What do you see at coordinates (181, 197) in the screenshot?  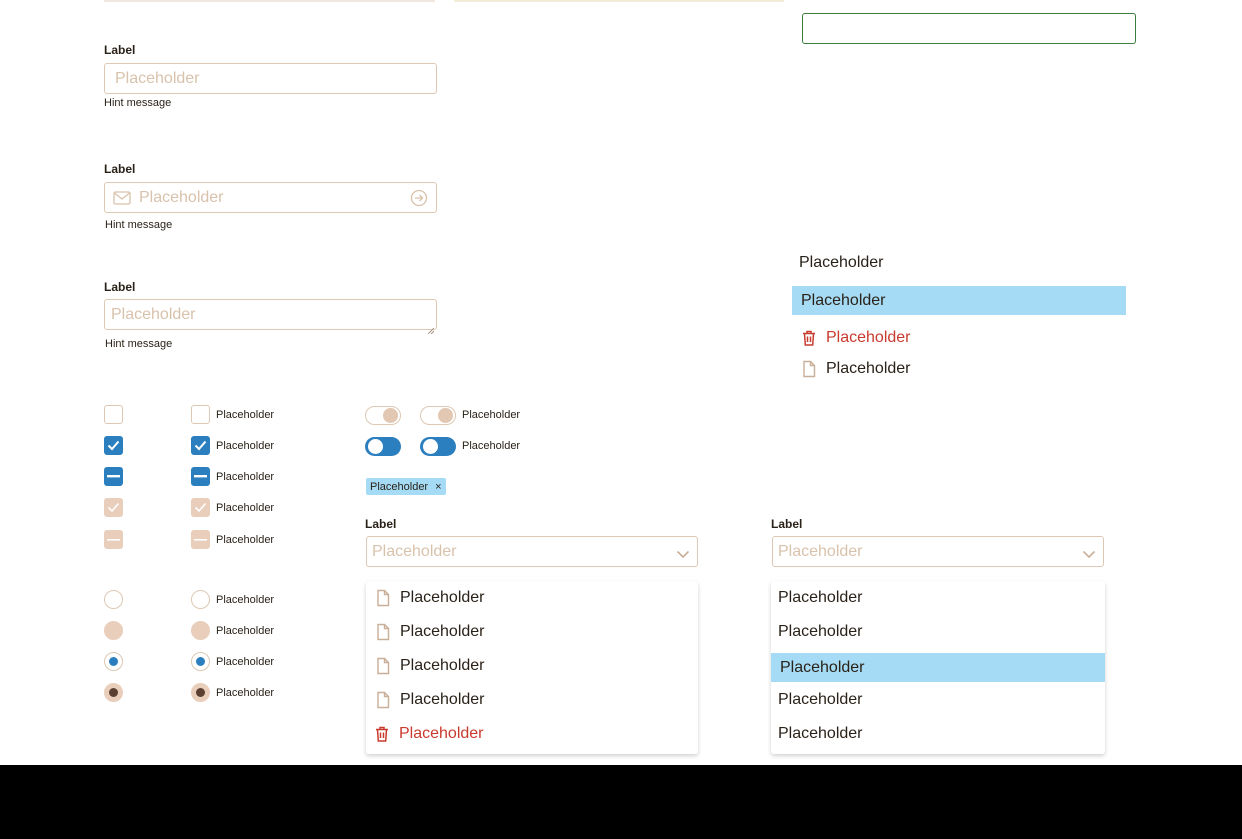 I see `email-field-placeholder: Placeholder` at bounding box center [181, 197].